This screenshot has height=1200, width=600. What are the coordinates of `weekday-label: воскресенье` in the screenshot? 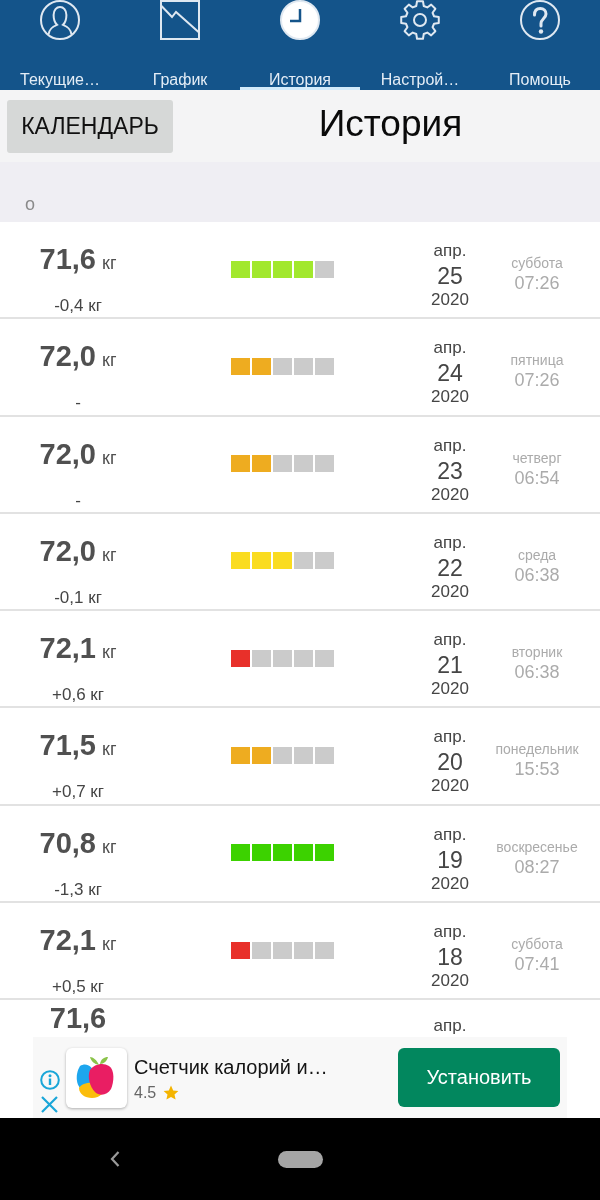 It's located at (537, 846).